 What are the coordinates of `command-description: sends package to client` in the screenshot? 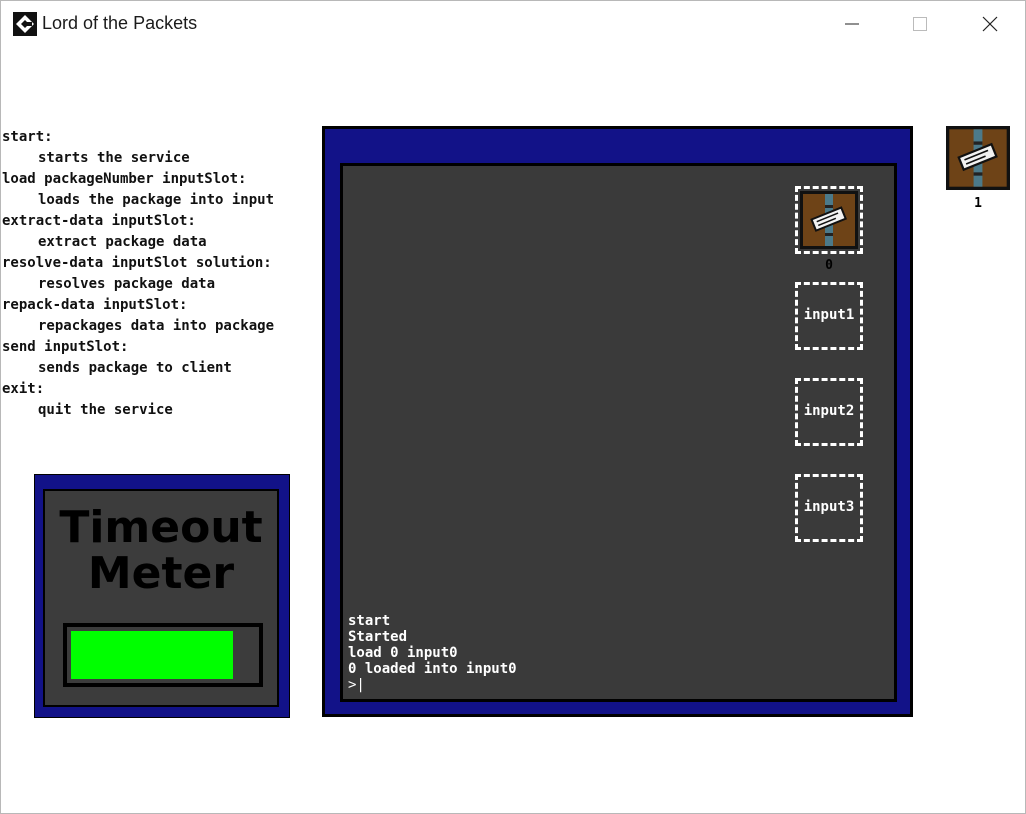 It's located at (135, 368).